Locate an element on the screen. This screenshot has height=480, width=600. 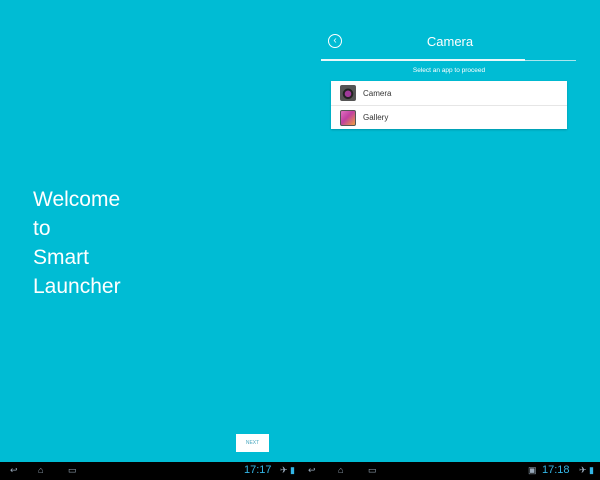
app-label: Gallery is located at coordinates (376, 117).